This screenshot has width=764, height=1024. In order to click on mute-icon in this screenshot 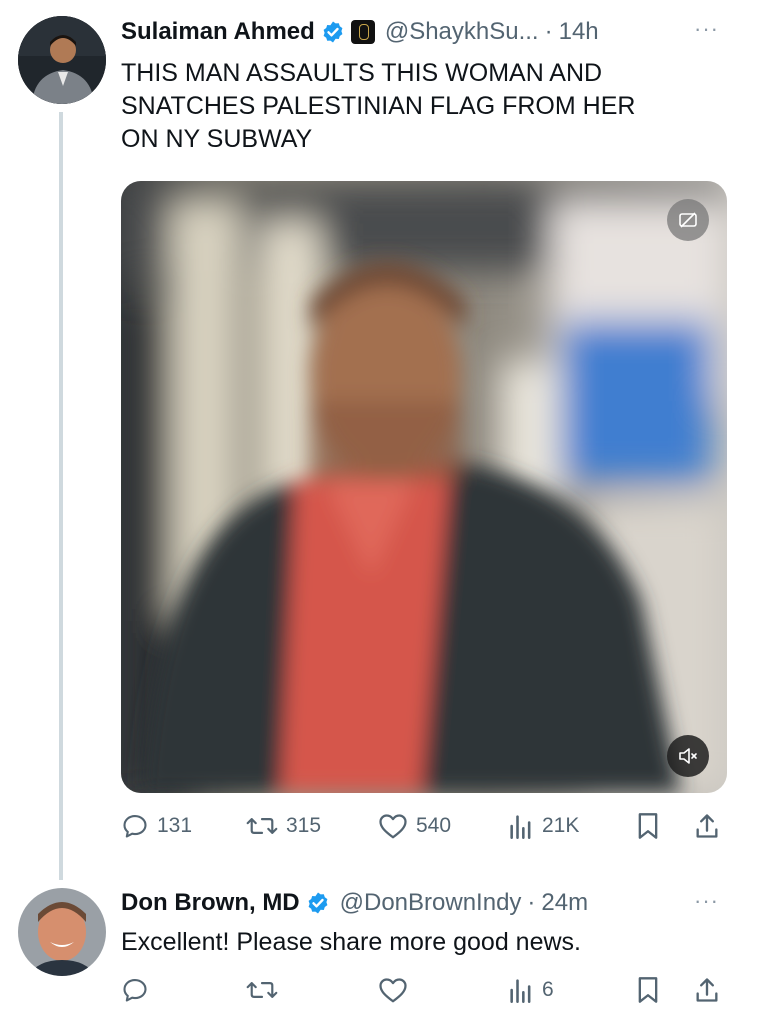, I will do `click(688, 756)`.